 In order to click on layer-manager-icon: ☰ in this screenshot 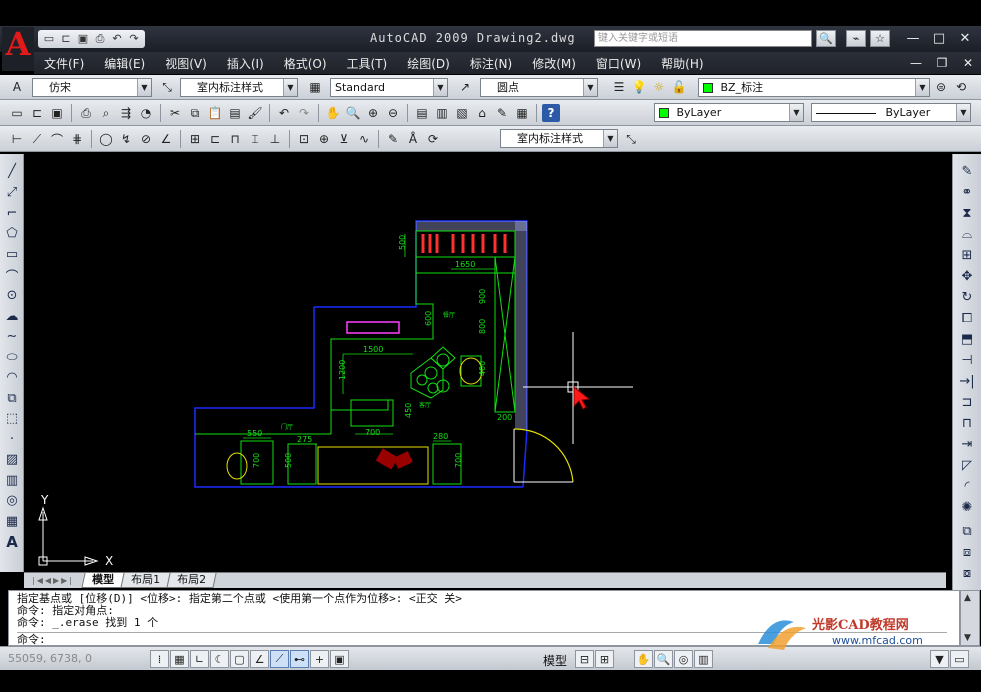, I will do `click(619, 87)`.